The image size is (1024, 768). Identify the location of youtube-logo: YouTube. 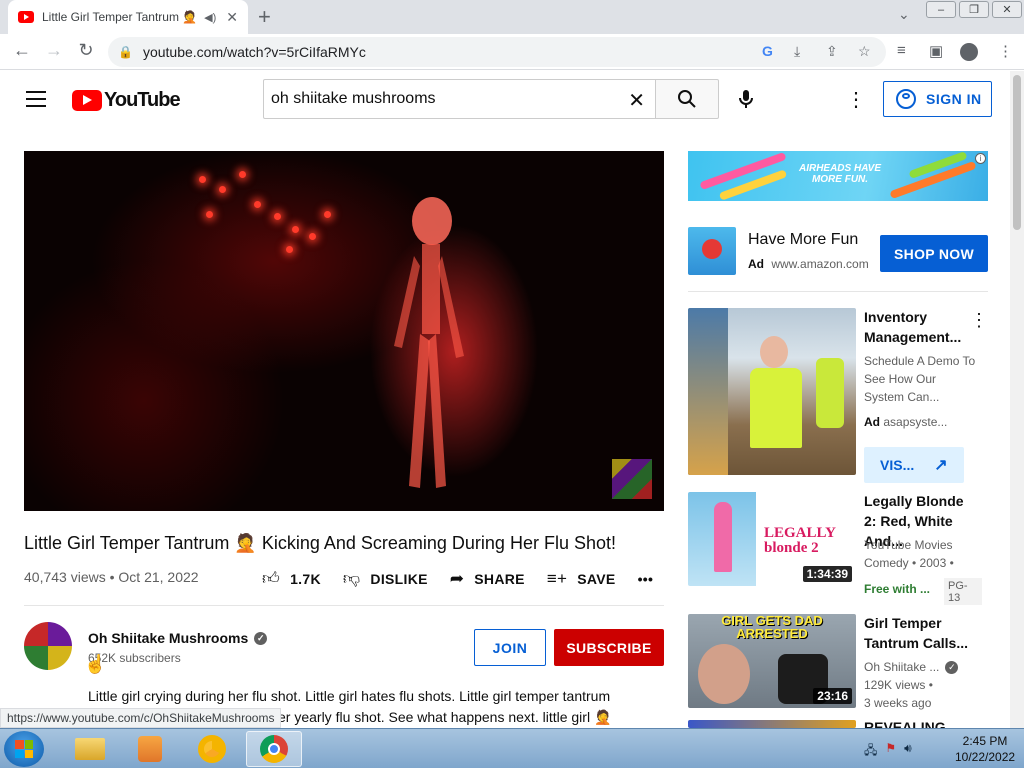
(126, 100).